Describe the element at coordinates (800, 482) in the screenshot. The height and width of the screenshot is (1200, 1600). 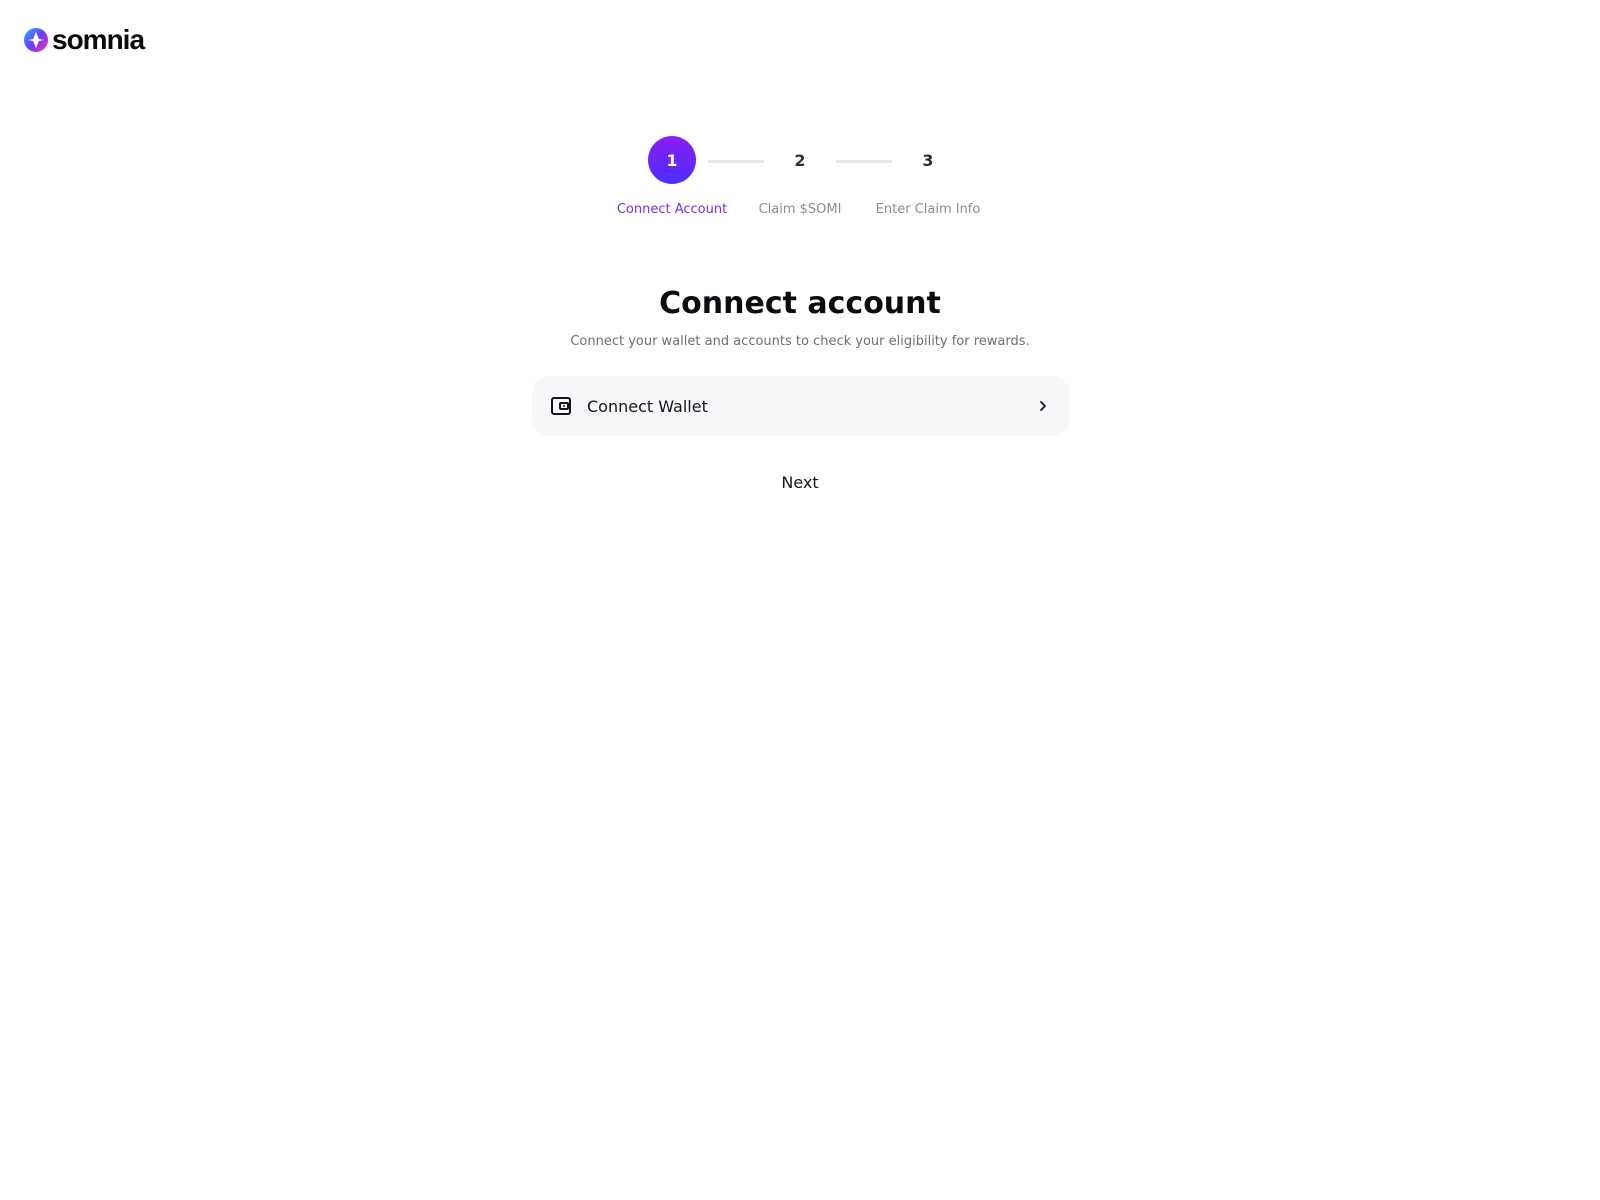
I see `next-button: Next` at that location.